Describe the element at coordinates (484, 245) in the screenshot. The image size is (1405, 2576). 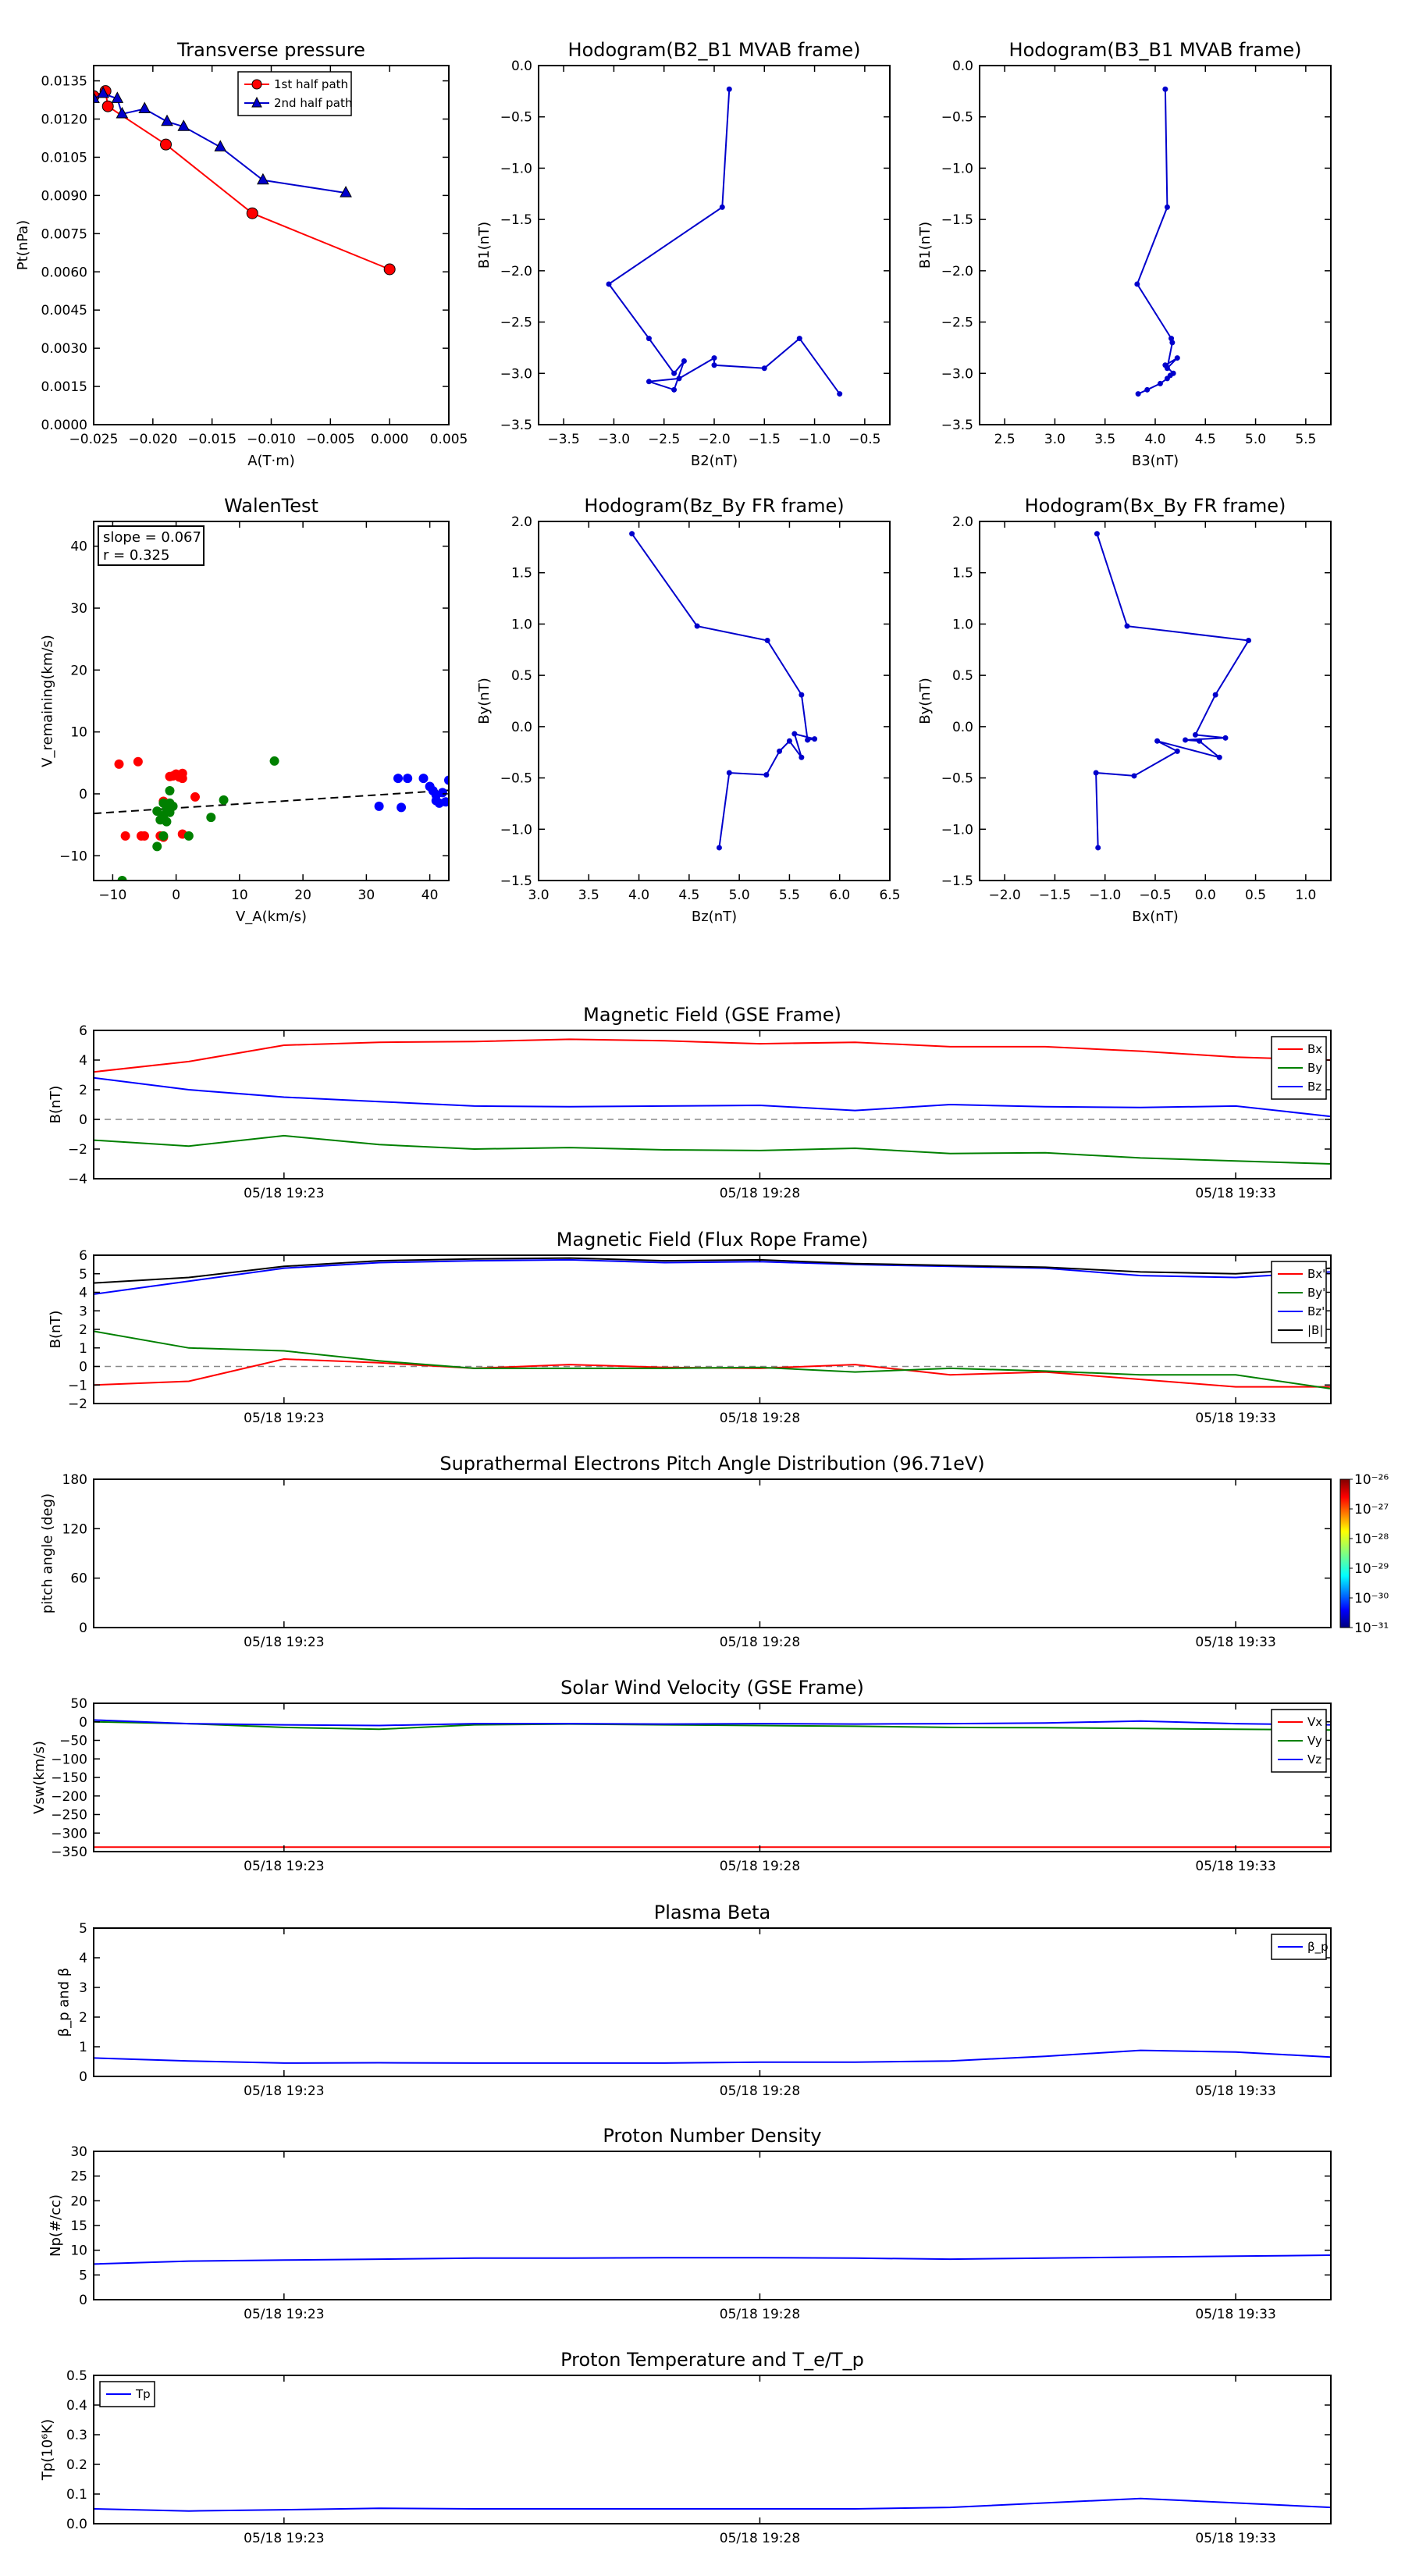
I see `hodogram-b2-b1-ylabel: B1(nT)` at that location.